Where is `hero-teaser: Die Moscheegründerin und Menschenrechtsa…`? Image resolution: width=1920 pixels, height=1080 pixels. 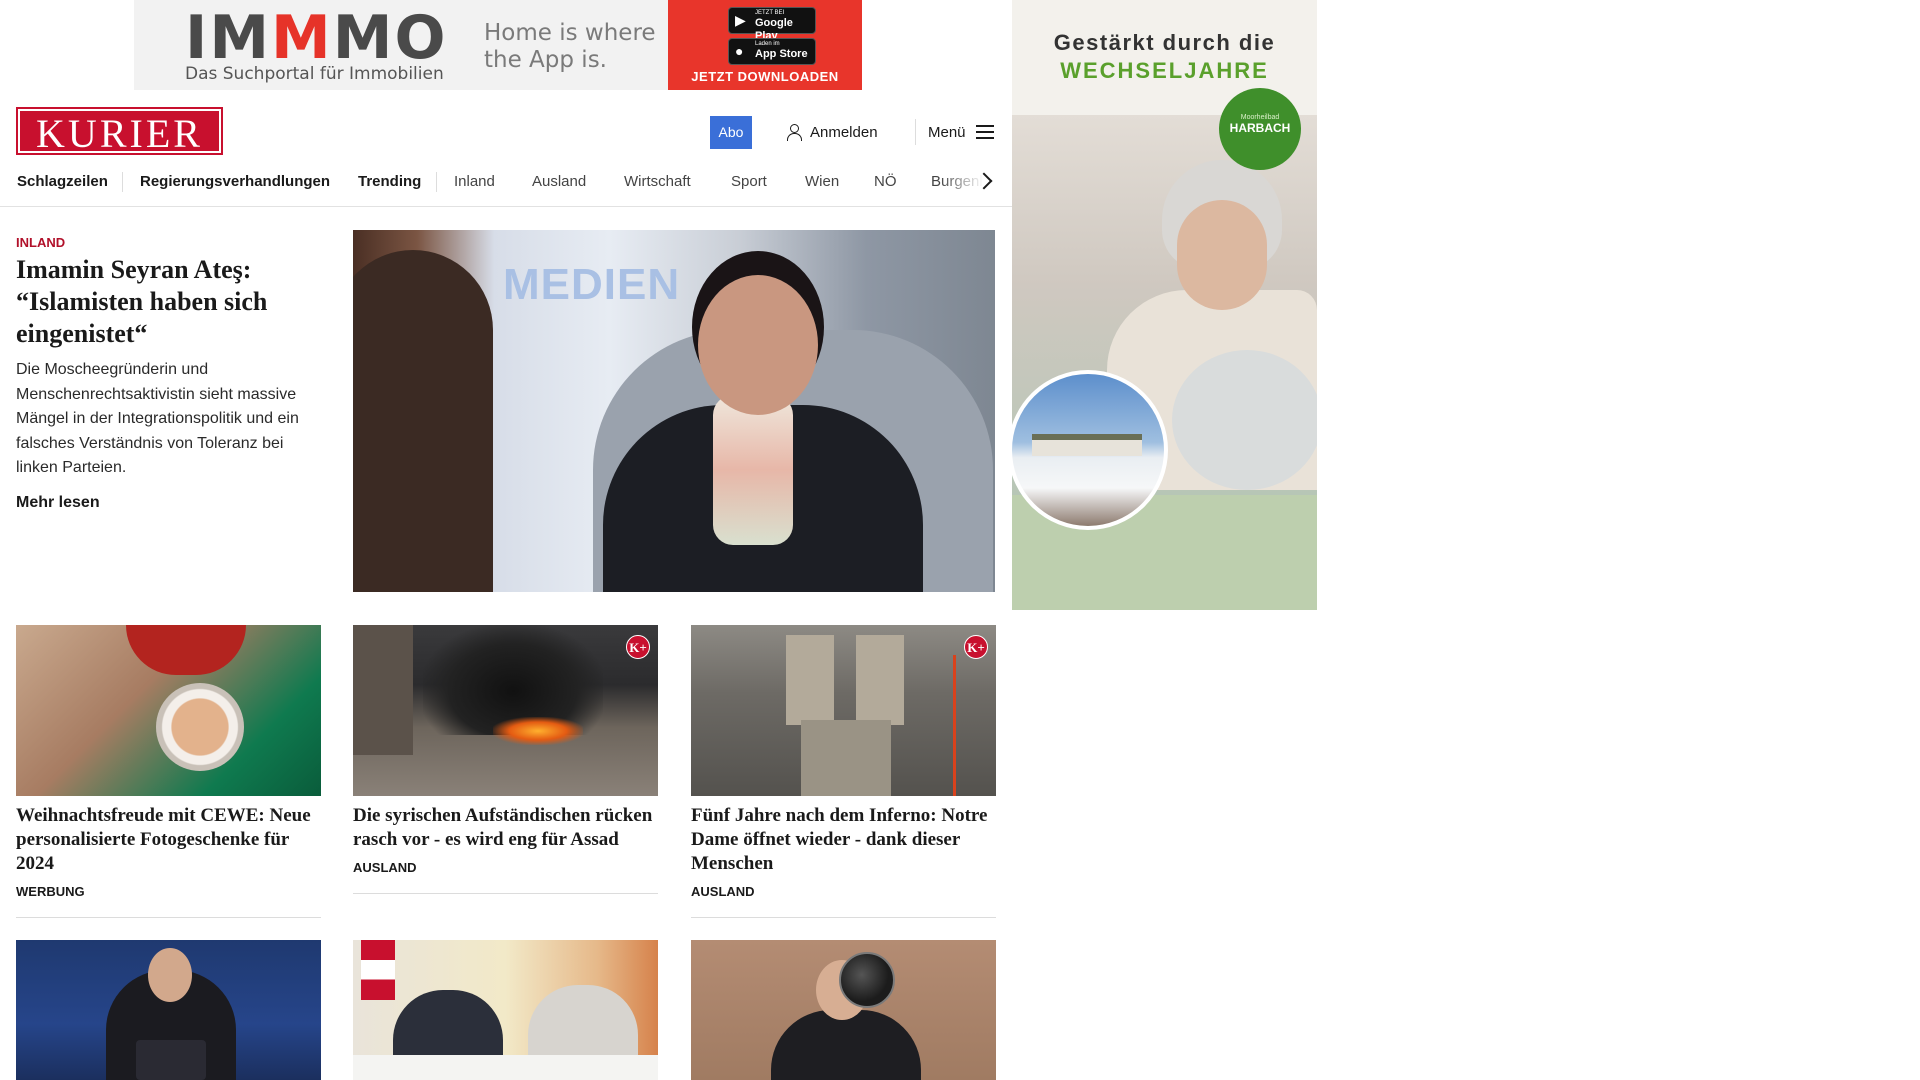
hero-teaser: Die Moscheegründerin und Menschenrechtsa… is located at coordinates (157, 418).